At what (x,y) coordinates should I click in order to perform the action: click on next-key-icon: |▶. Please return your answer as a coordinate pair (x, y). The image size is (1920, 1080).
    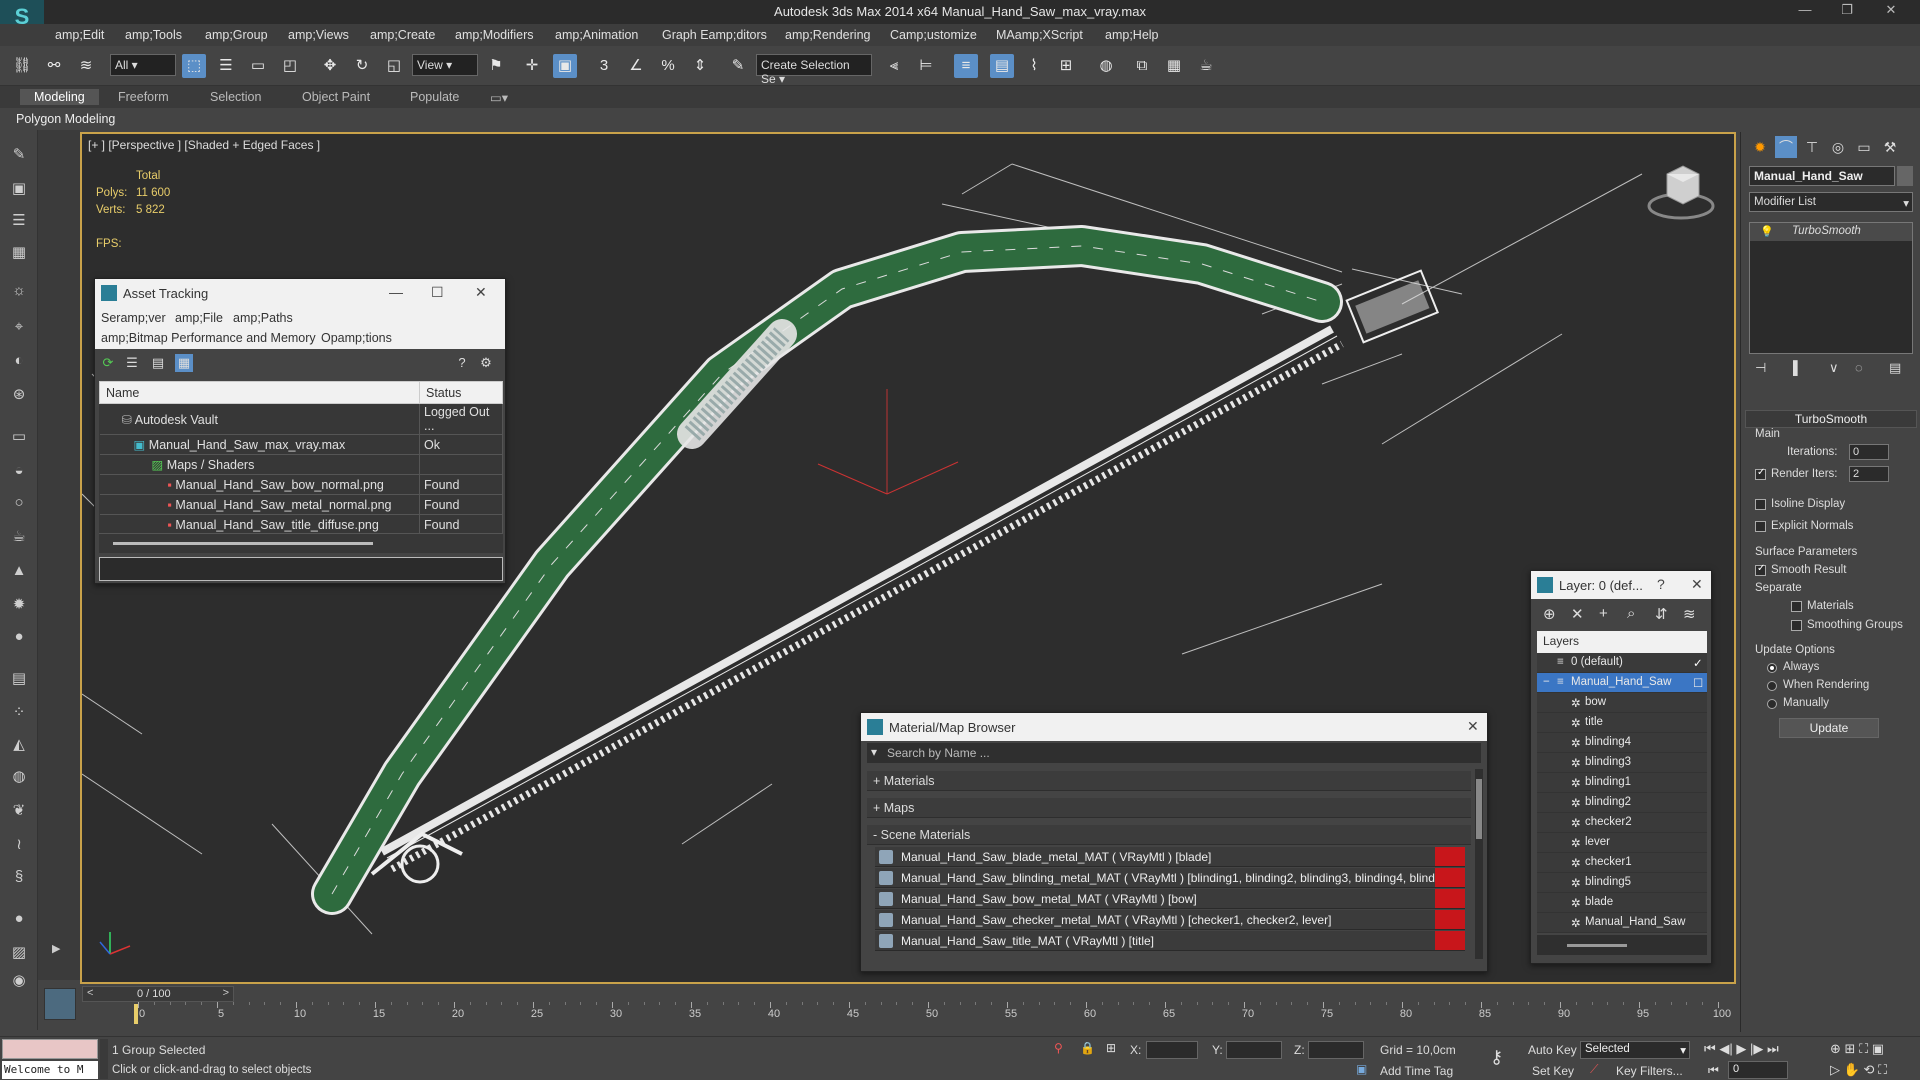
    Looking at the image, I should click on (1756, 1048).